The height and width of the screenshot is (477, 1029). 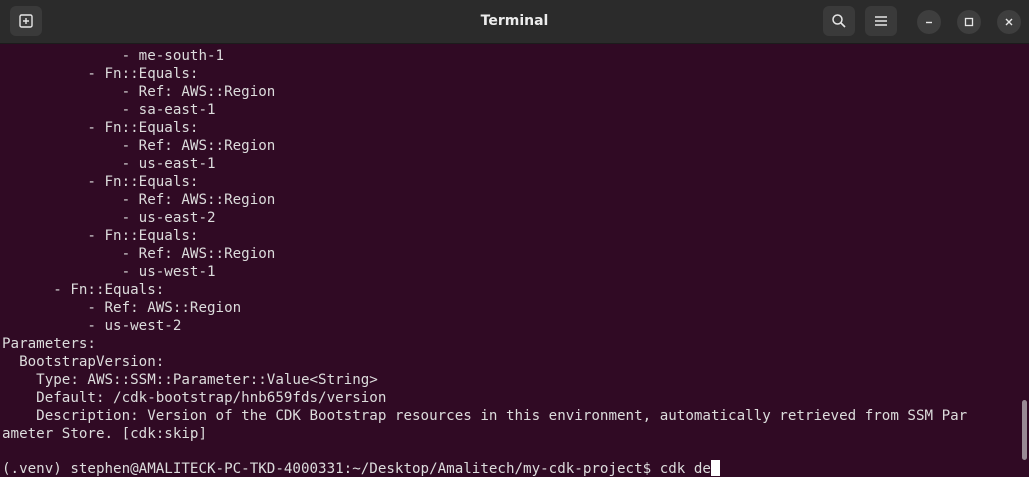 I want to click on search-button, so click(x=839, y=21).